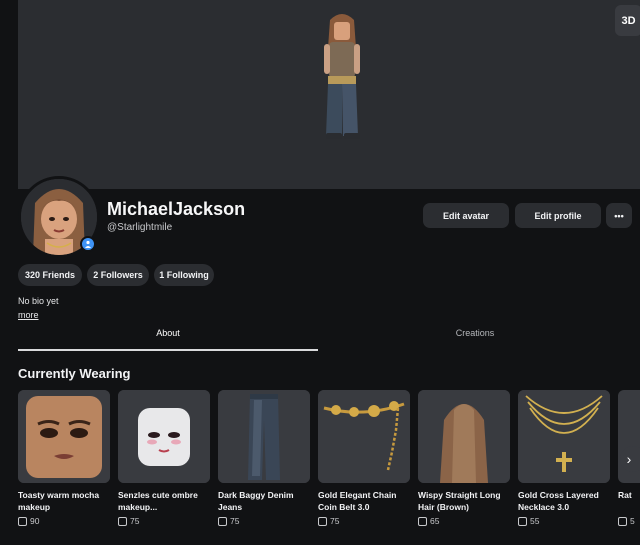 Image resolution: width=640 pixels, height=545 pixels. Describe the element at coordinates (74, 373) in the screenshot. I see `section-title: Currently Wearing` at that location.